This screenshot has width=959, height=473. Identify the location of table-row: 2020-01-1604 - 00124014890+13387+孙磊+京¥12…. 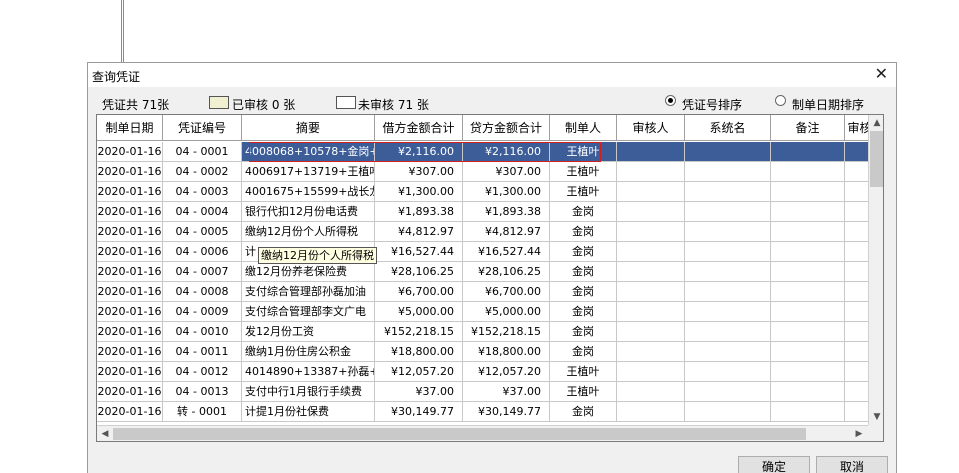
(486, 372).